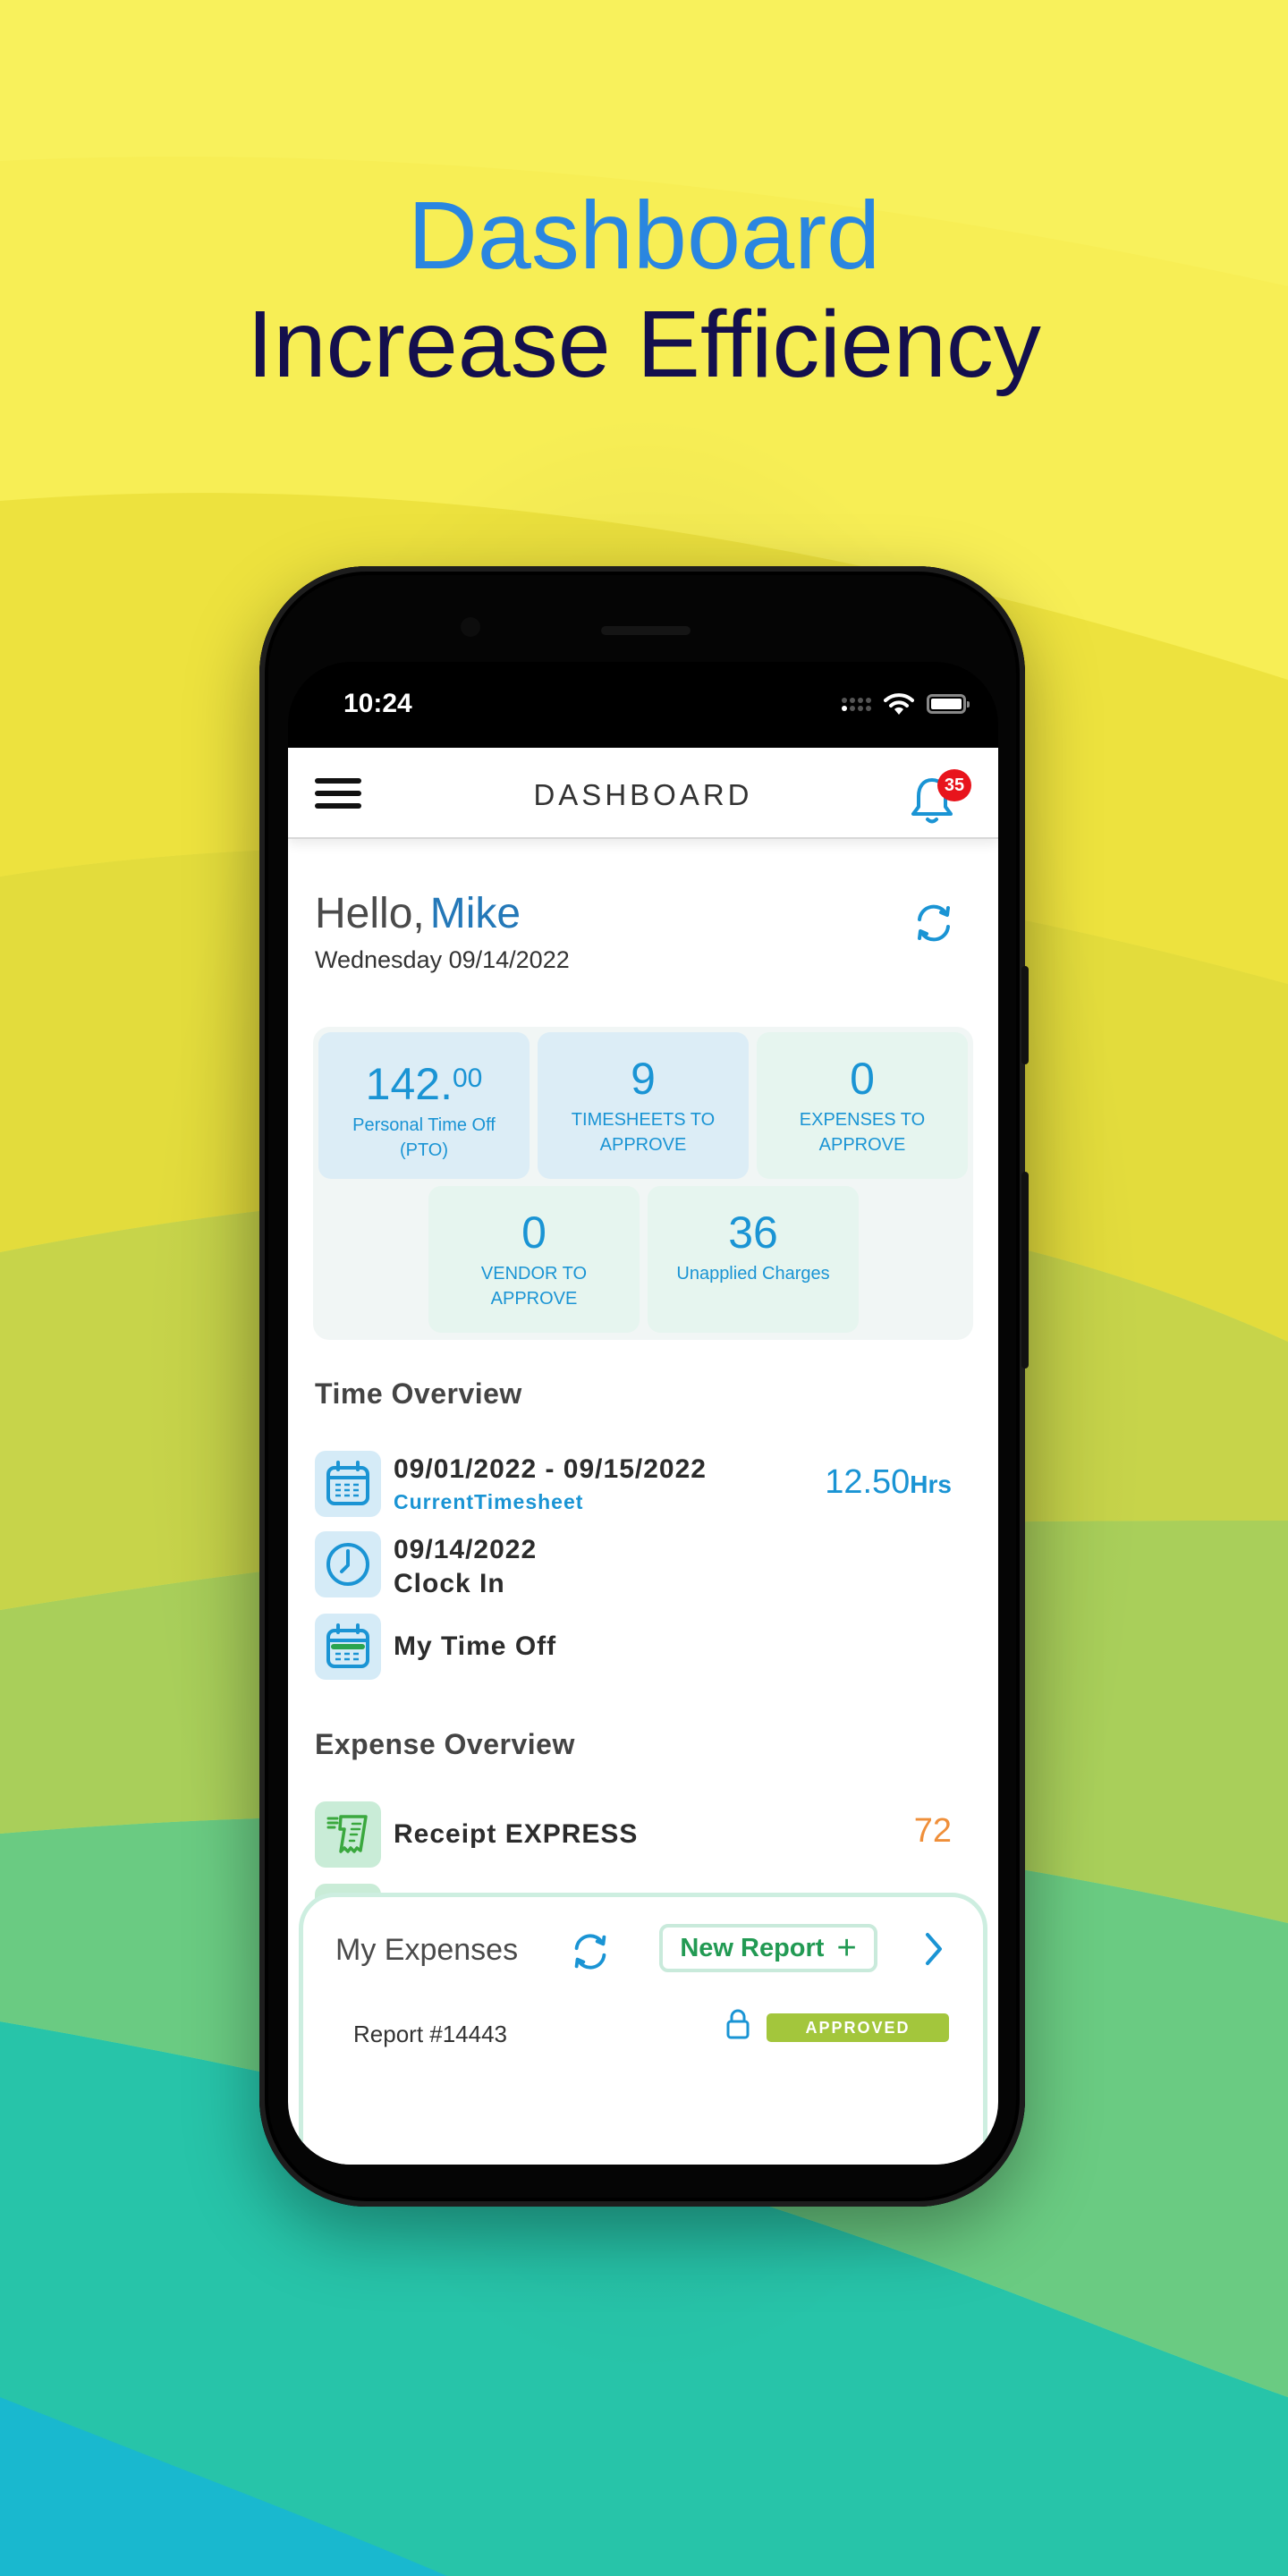 Image resolution: width=1288 pixels, height=2576 pixels. Describe the element at coordinates (442, 959) in the screenshot. I see `current-date: Wednesday 09/14/2022` at that location.